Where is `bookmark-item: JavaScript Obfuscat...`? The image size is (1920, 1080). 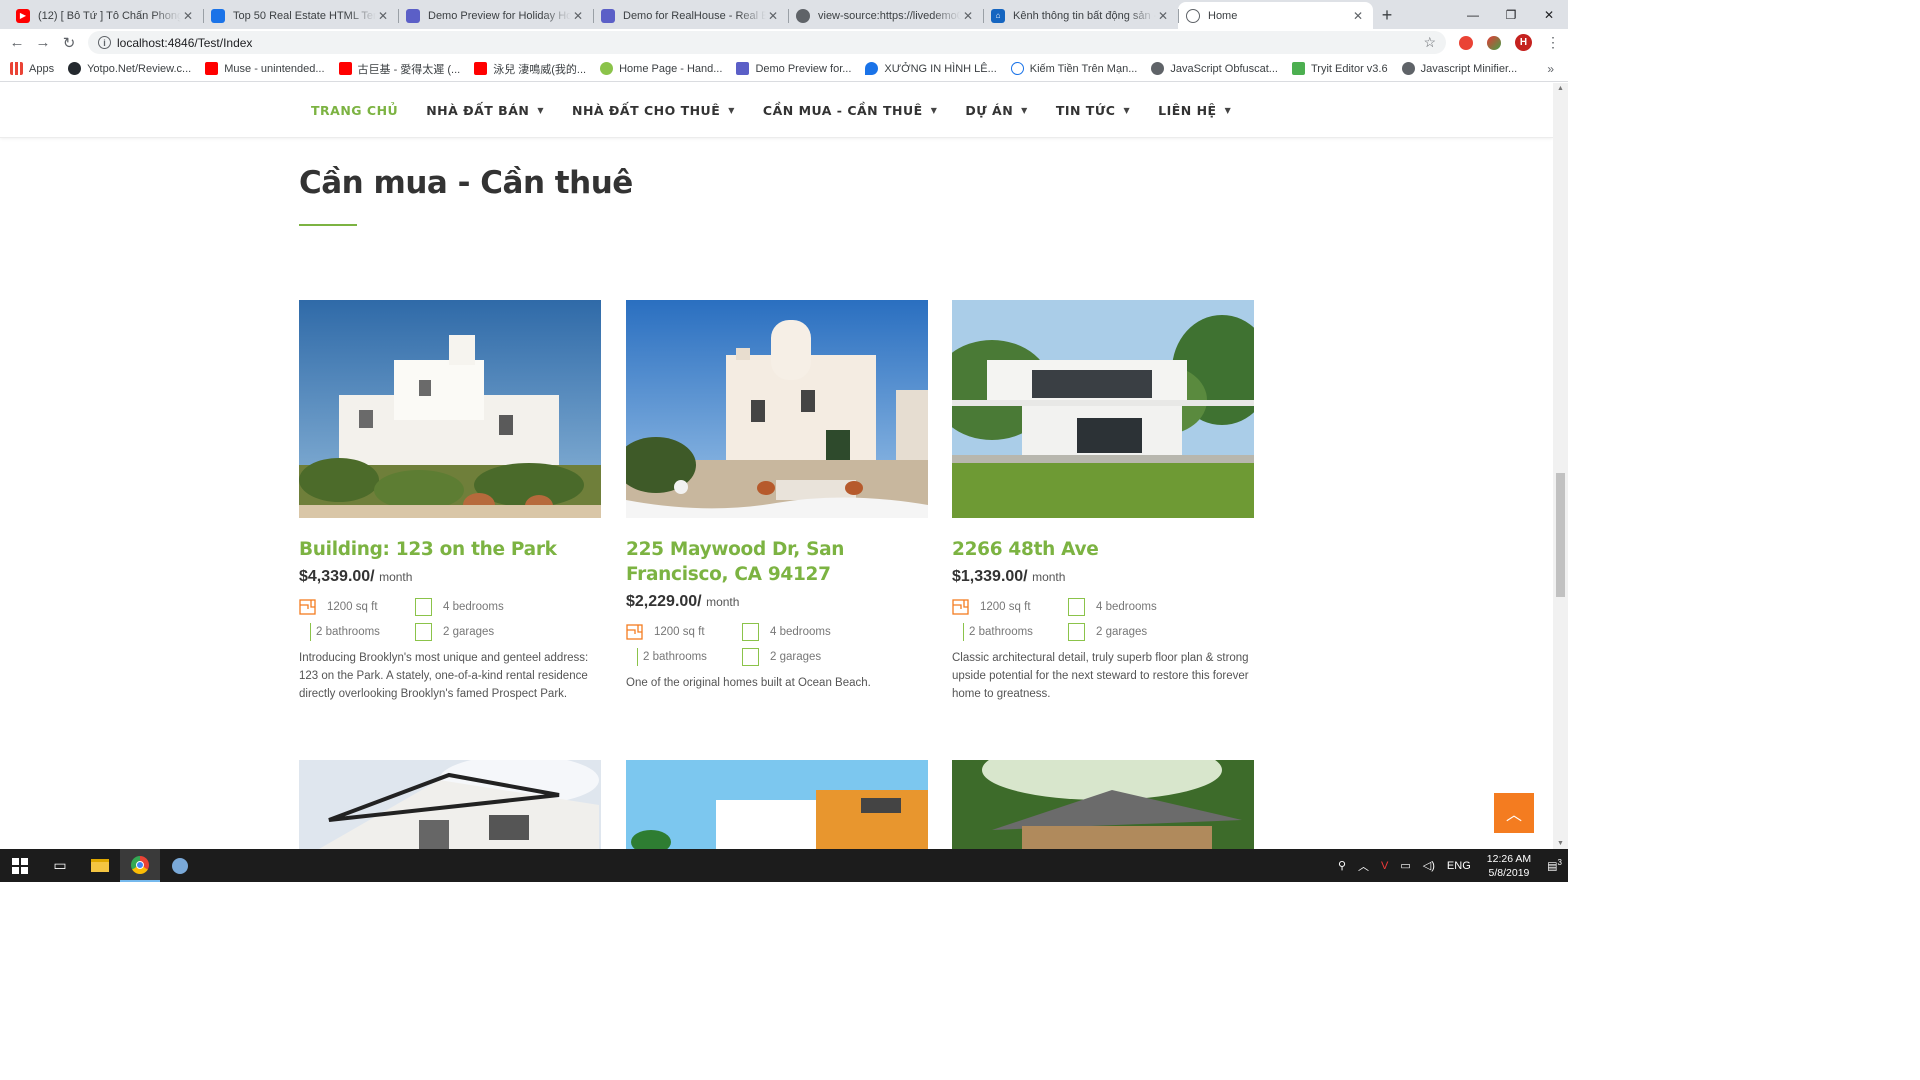 bookmark-item: JavaScript Obfuscat... is located at coordinates (1214, 68).